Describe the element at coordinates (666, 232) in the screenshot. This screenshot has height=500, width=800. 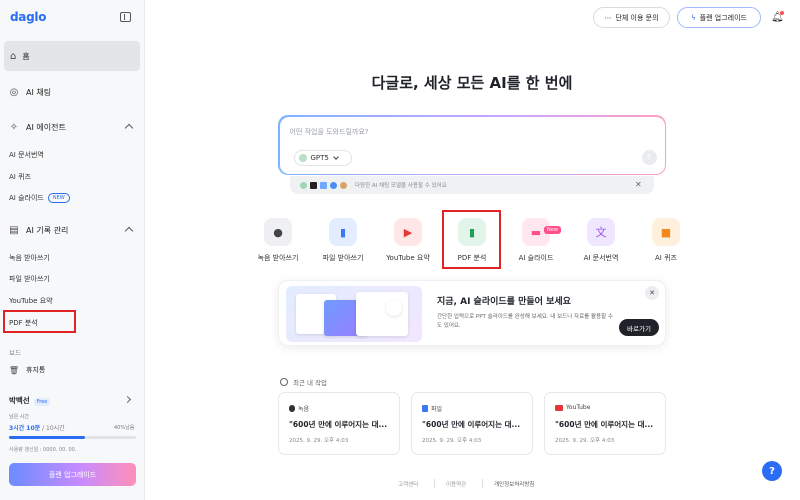
I see `quiz-icon: ■` at that location.